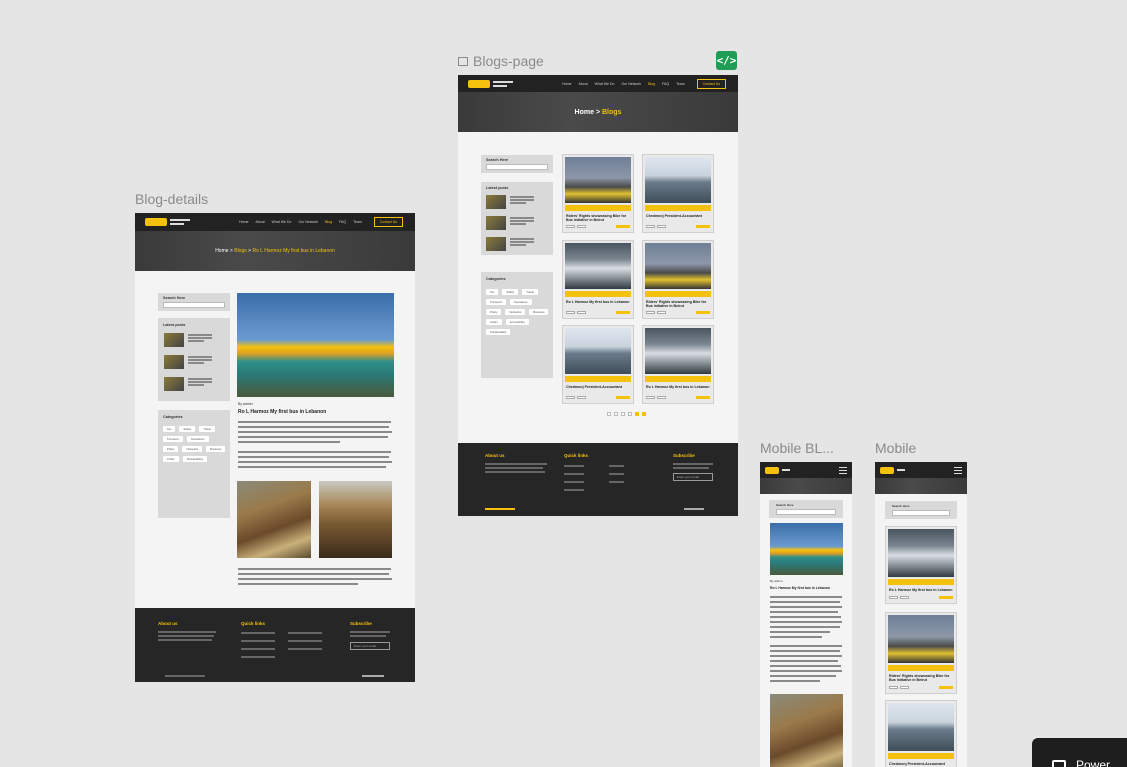 This screenshot has width=1127, height=767. I want to click on next-page-button, so click(644, 414).